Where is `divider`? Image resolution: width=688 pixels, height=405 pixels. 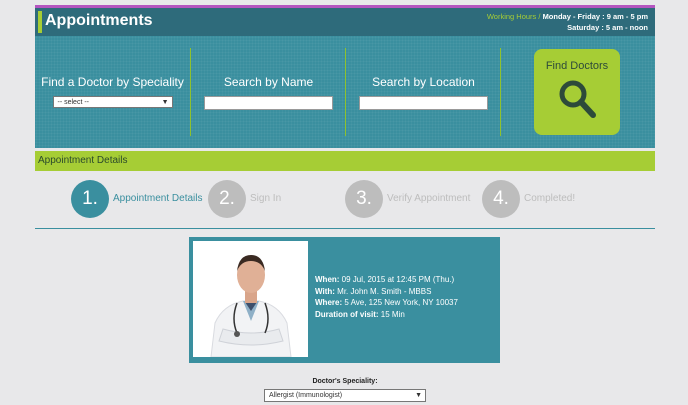 divider is located at coordinates (345, 228).